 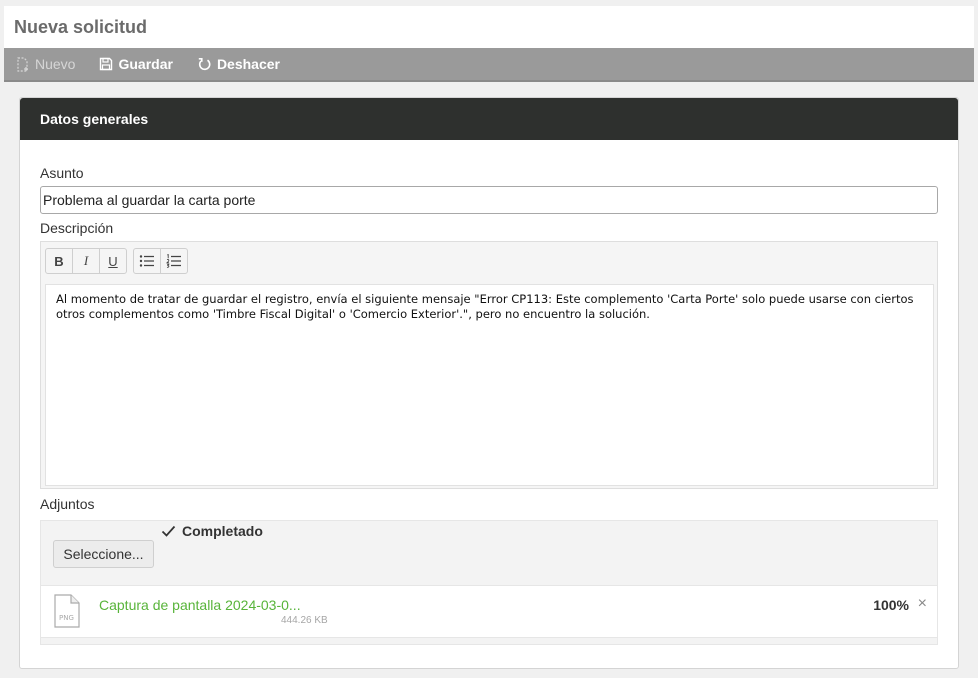 What do you see at coordinates (204, 63) in the screenshot?
I see `undo-icon` at bounding box center [204, 63].